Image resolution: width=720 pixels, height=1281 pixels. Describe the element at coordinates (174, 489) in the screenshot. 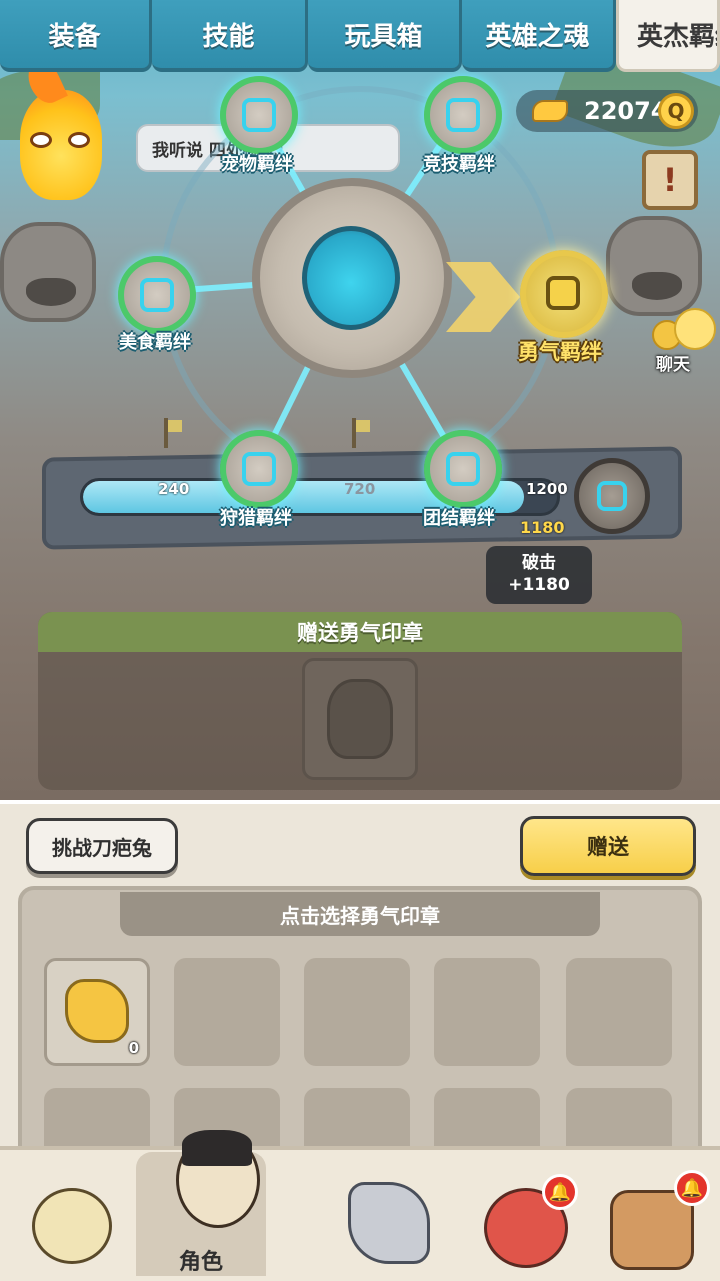

I see `tick-240: 240` at that location.